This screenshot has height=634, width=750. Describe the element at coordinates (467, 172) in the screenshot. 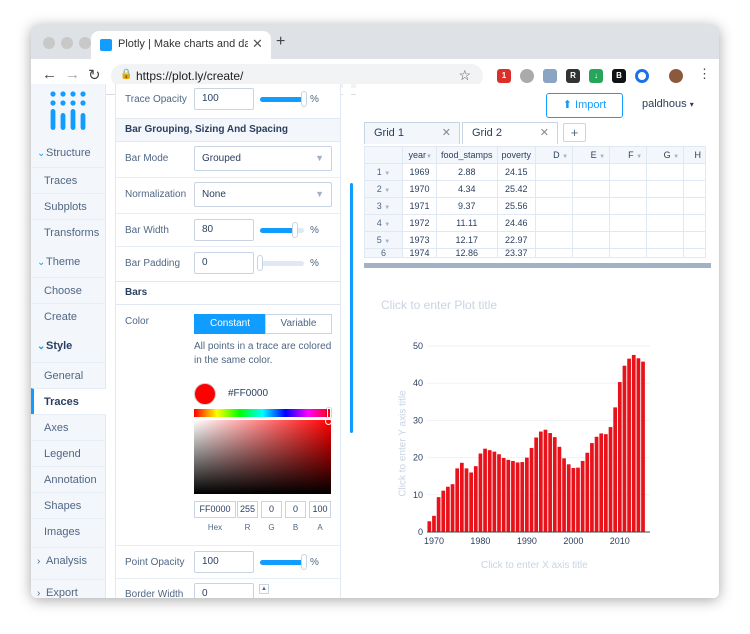

I see `grid-cell: 2.88` at that location.